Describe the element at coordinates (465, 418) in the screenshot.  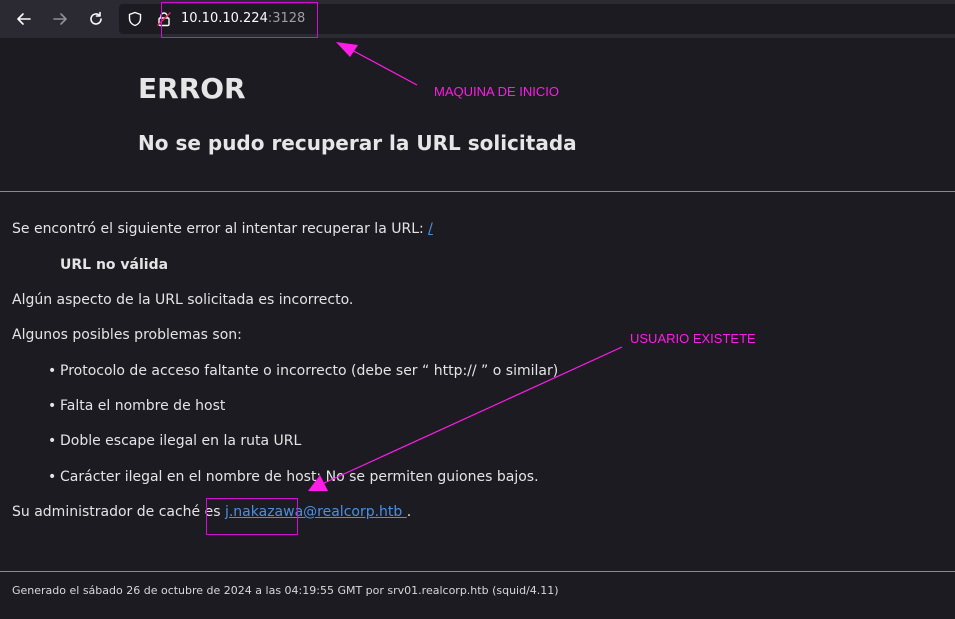
I see `user-arrow` at that location.